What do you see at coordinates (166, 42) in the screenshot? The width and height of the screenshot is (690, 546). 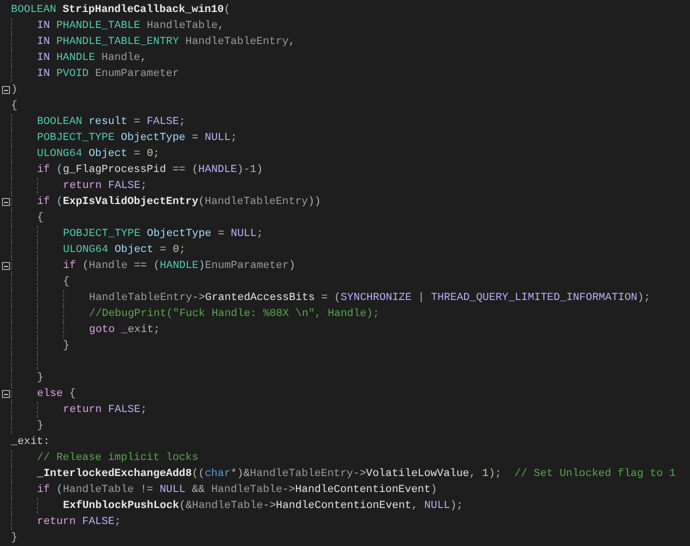 I see `code-line: IN PHANDLE_TABLE_ENTRY HandleTableEntry,` at bounding box center [166, 42].